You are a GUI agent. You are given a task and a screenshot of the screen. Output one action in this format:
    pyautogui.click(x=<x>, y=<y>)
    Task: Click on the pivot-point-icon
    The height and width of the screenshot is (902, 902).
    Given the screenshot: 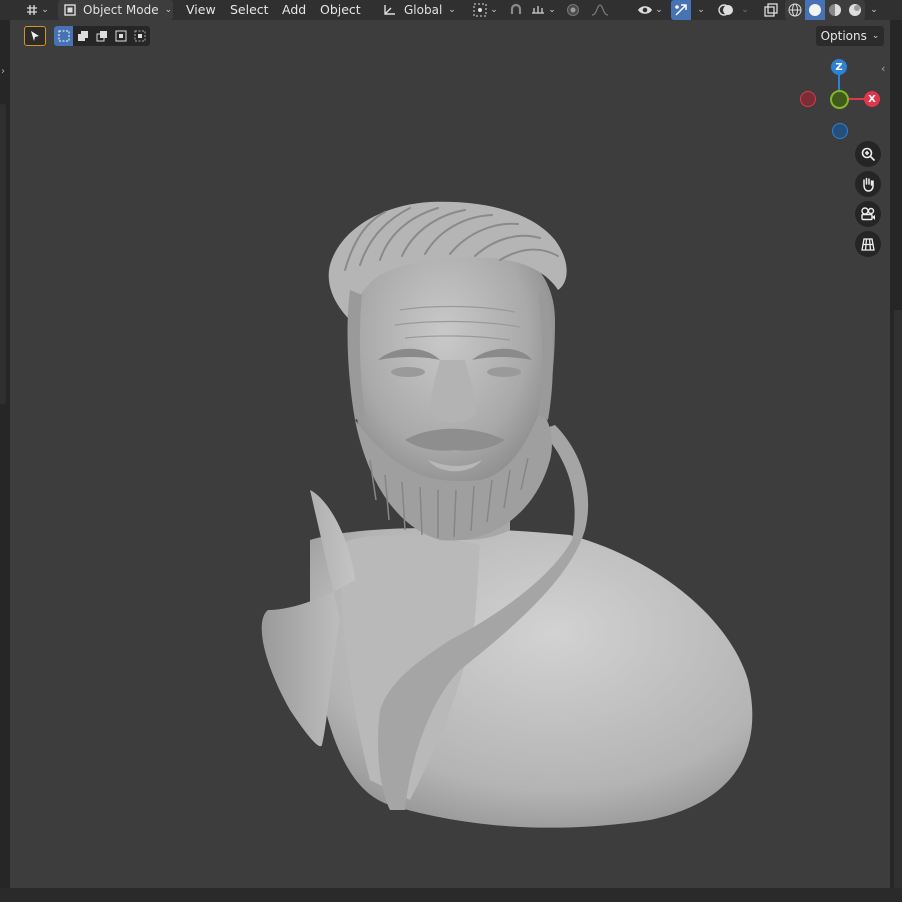 What is the action you would take?
    pyautogui.click(x=480, y=10)
    